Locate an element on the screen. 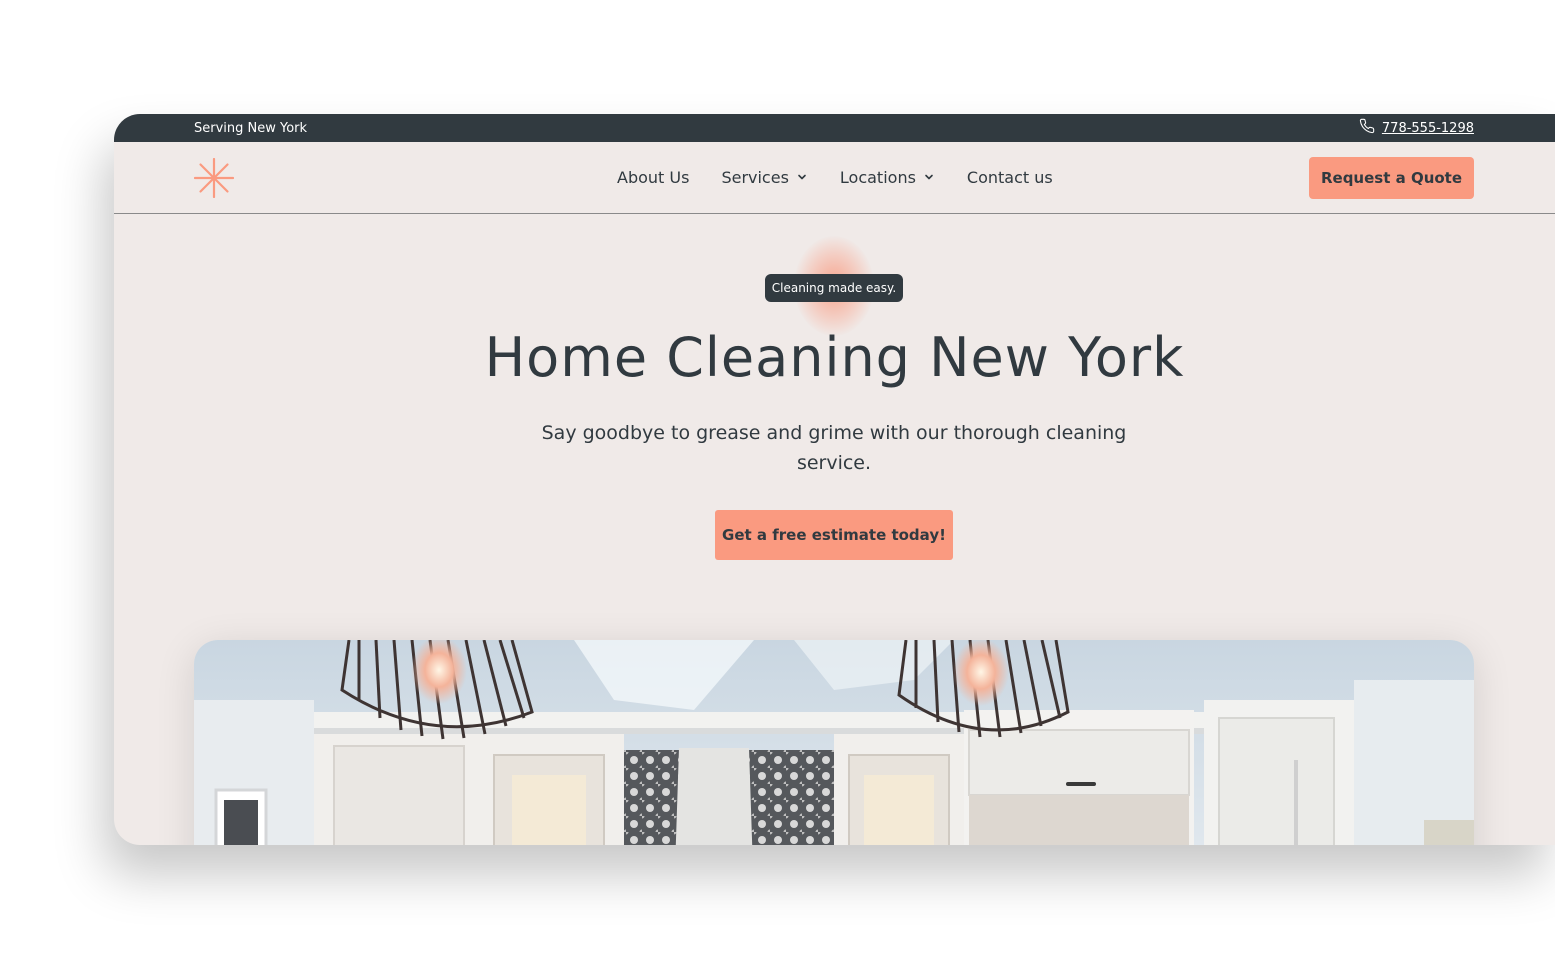 This screenshot has height=959, width=1555. nav-item-about-us: About Us is located at coordinates (653, 177).